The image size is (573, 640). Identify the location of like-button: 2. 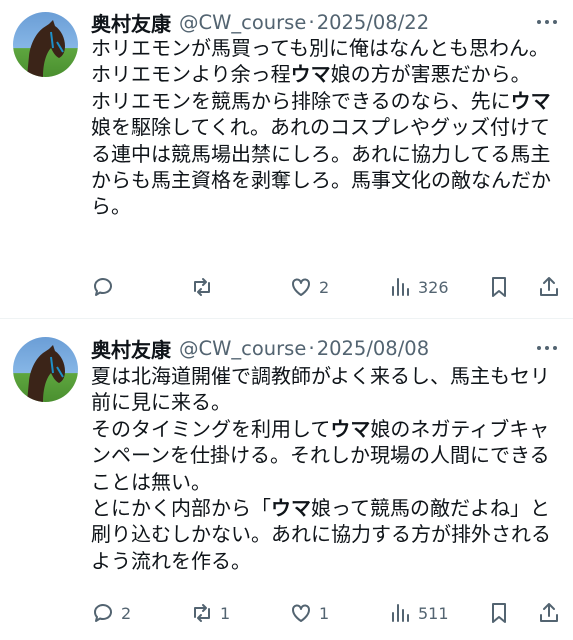
(309, 287).